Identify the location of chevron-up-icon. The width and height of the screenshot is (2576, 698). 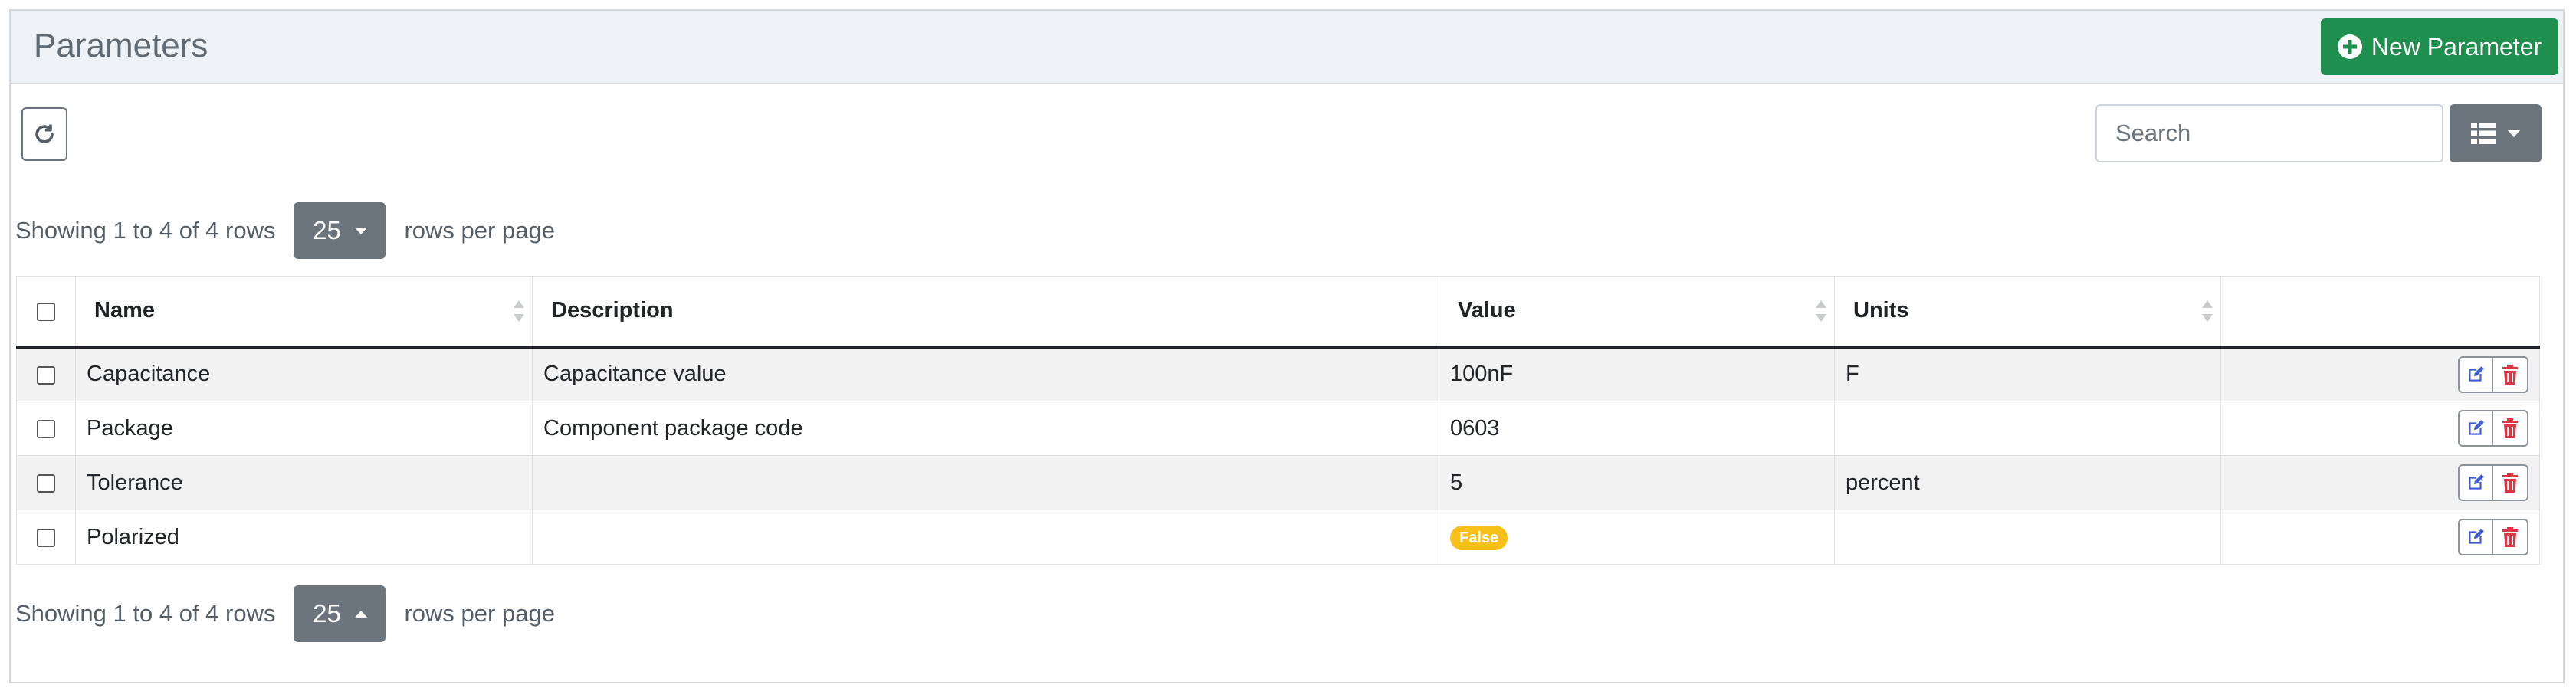
(360, 614).